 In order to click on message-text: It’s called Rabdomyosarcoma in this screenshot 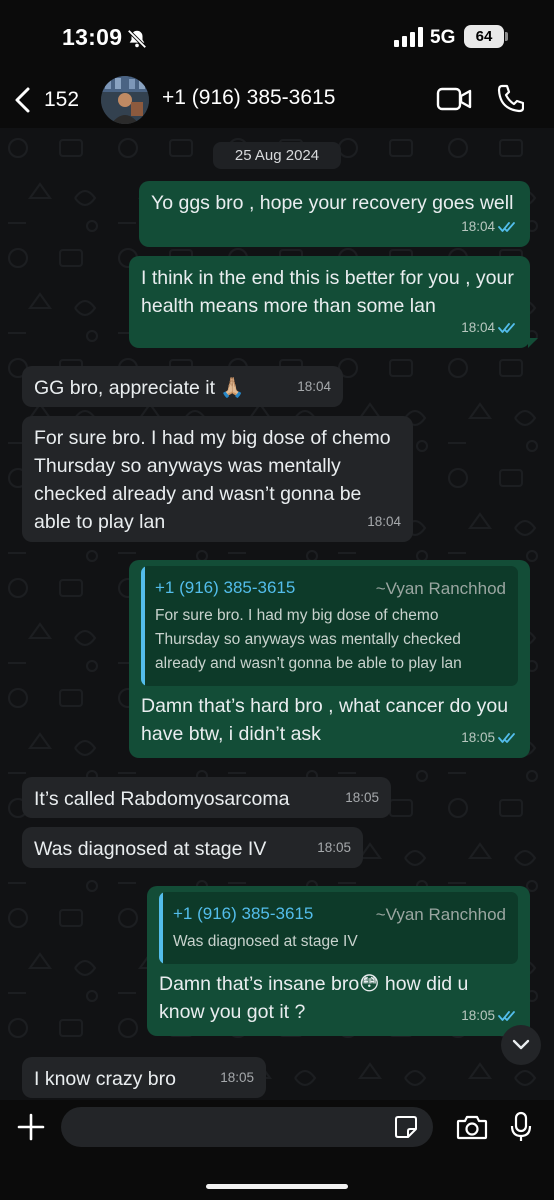, I will do `click(162, 799)`.